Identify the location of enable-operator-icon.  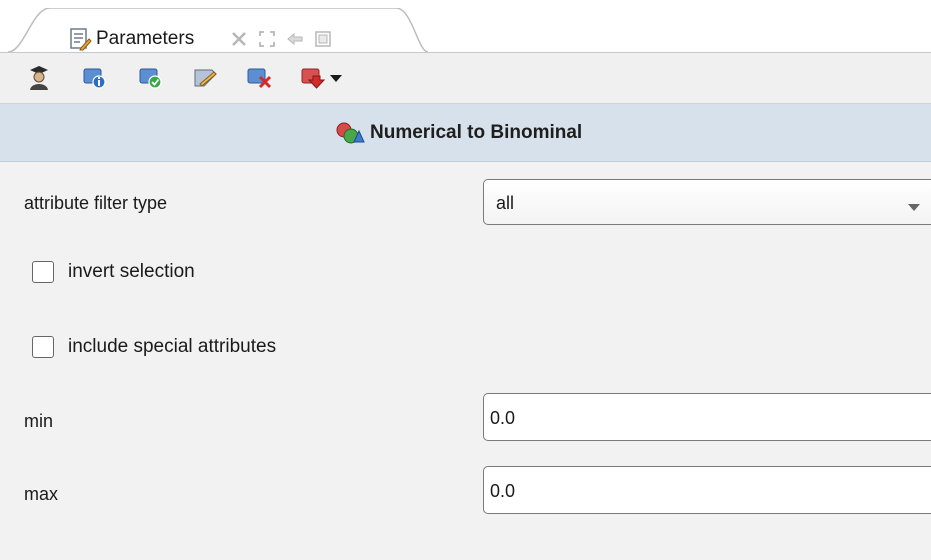
(151, 78).